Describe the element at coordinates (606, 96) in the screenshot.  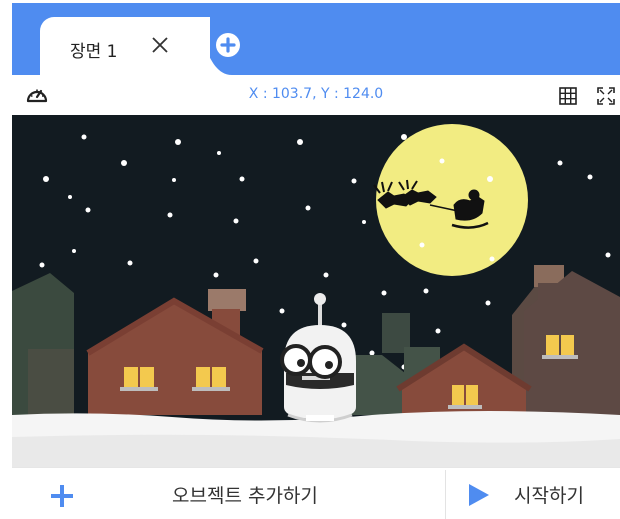
I see `fullscreen-icon` at that location.